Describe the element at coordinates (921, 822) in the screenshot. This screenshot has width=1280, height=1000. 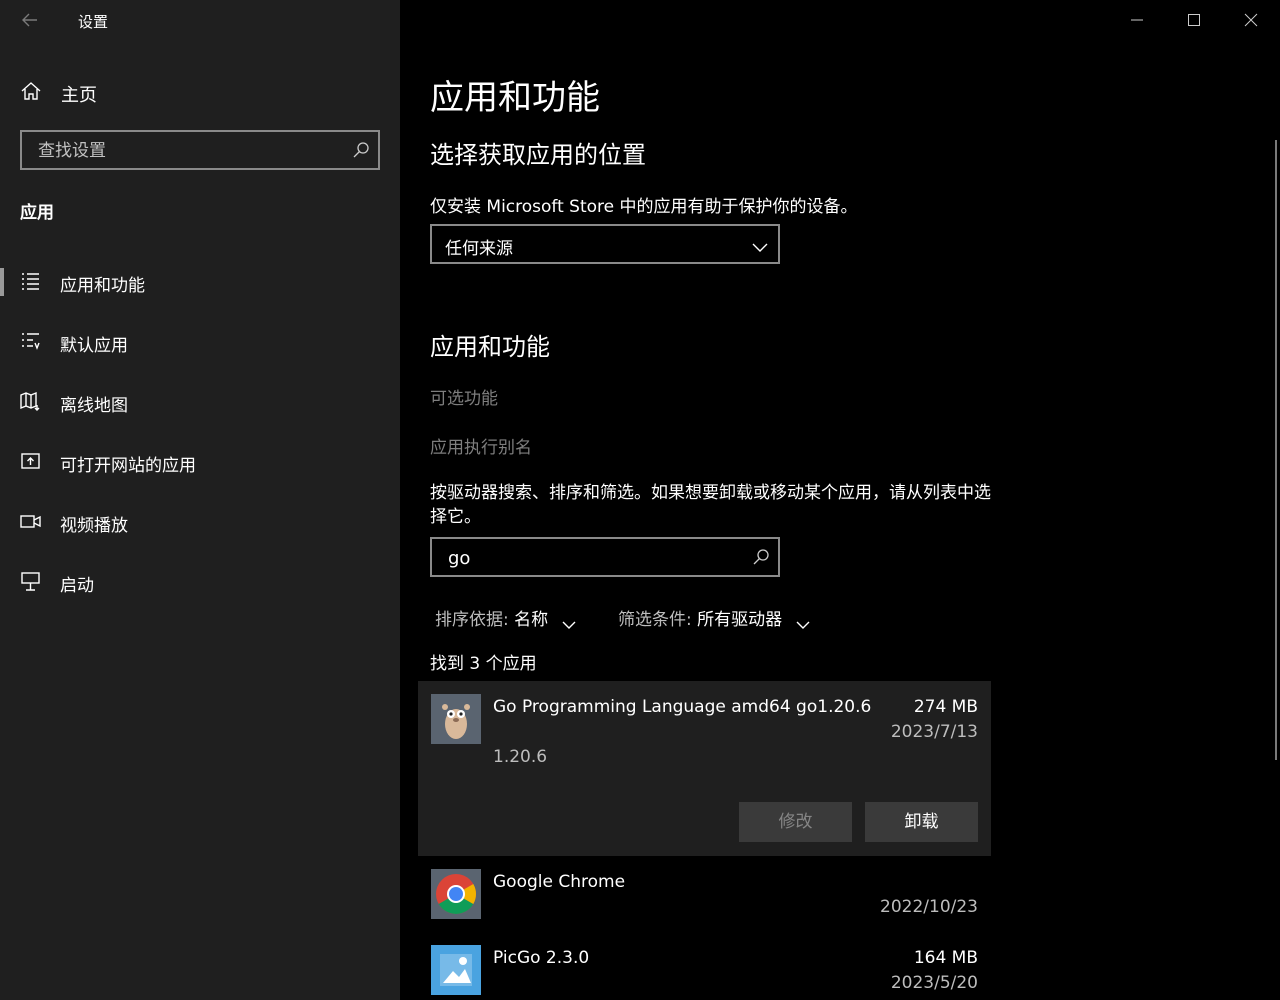
I see `uninstall-button: 卸载` at that location.